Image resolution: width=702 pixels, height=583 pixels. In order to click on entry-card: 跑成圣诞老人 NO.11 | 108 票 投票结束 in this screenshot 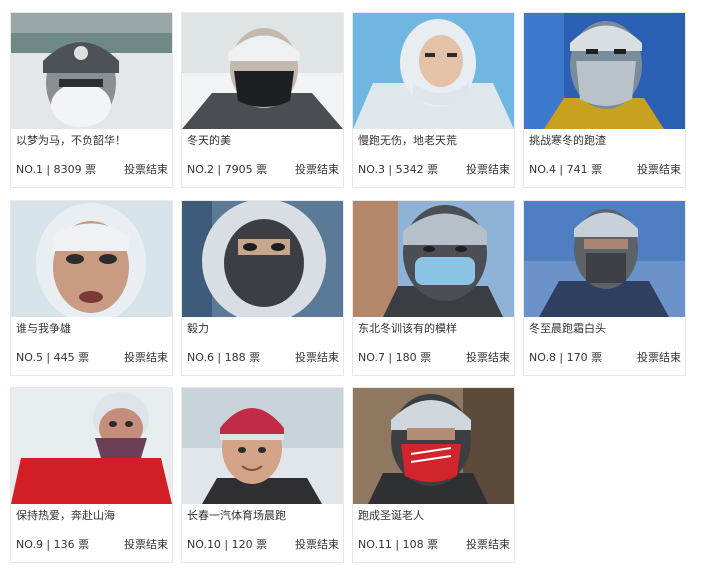, I will do `click(433, 475)`.